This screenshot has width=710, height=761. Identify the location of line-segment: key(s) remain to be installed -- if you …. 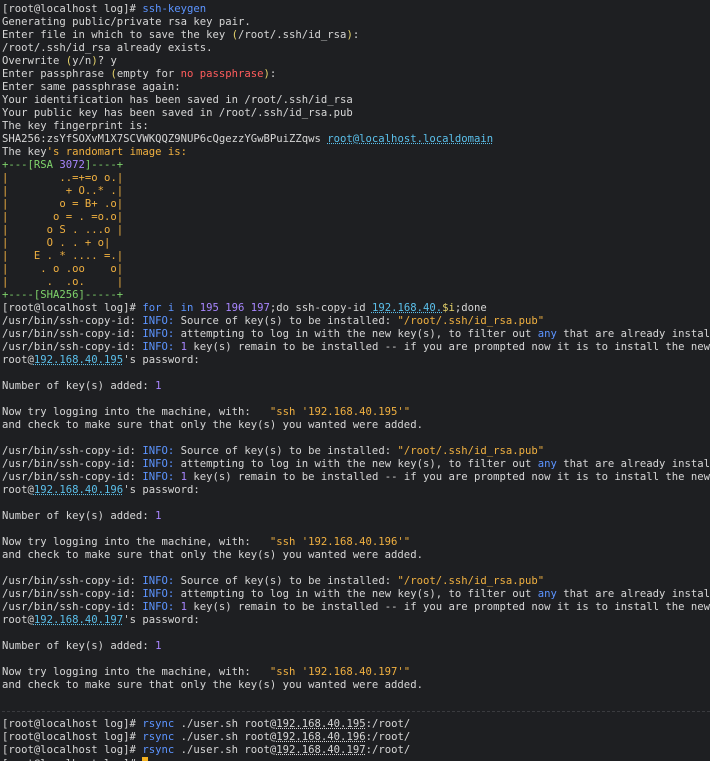
(448, 607).